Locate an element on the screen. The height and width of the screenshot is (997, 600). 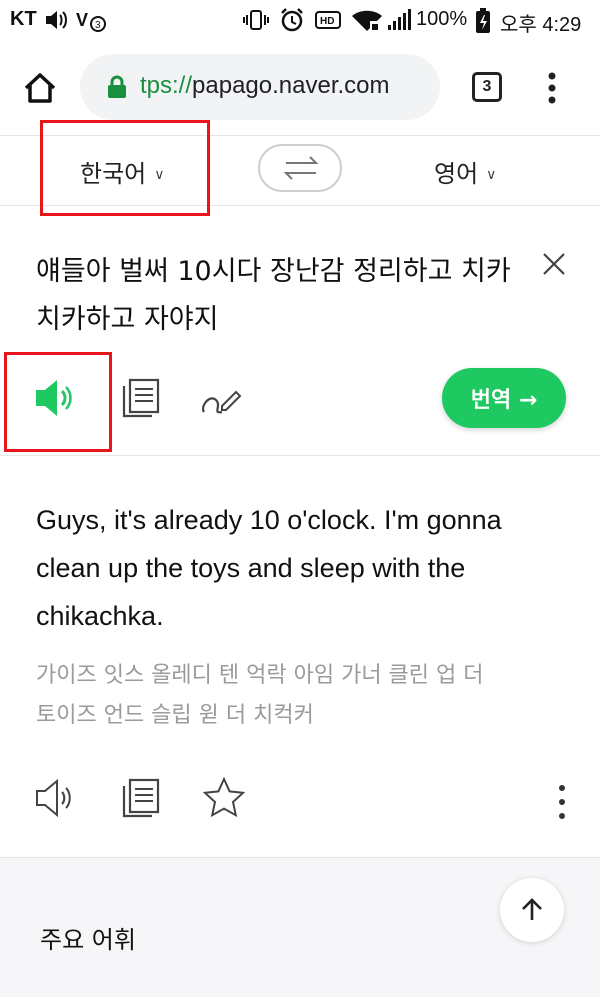
volte-icon: V 3 is located at coordinates (91, 21).